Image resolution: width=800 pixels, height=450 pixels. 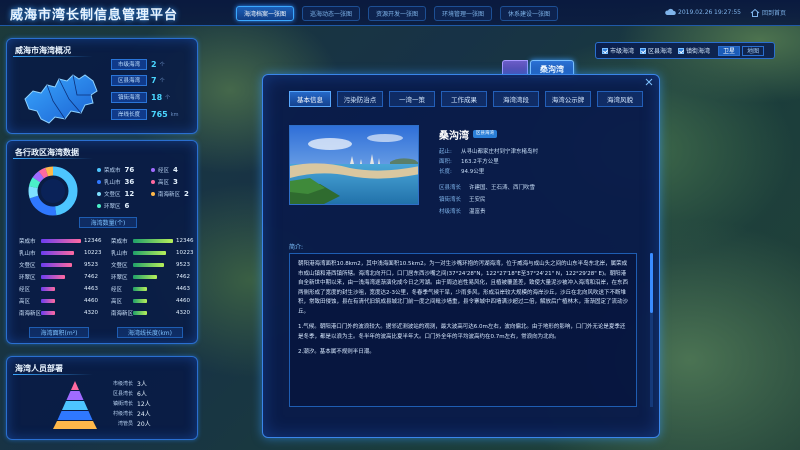 What do you see at coordinates (75, 425) in the screenshot?
I see `pyramid-level-manager` at bounding box center [75, 425].